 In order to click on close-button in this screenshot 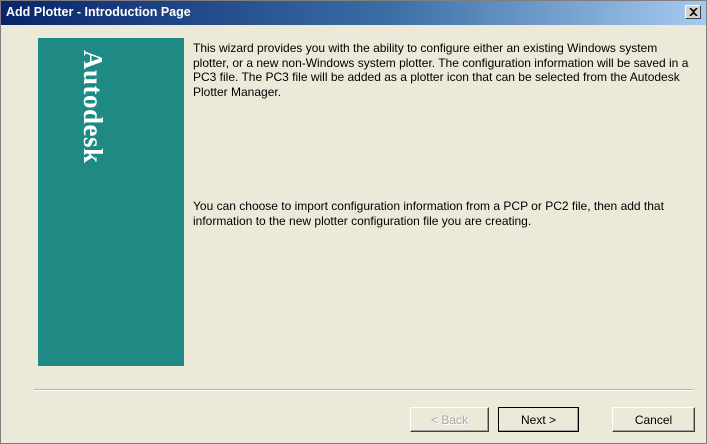, I will do `click(693, 12)`.